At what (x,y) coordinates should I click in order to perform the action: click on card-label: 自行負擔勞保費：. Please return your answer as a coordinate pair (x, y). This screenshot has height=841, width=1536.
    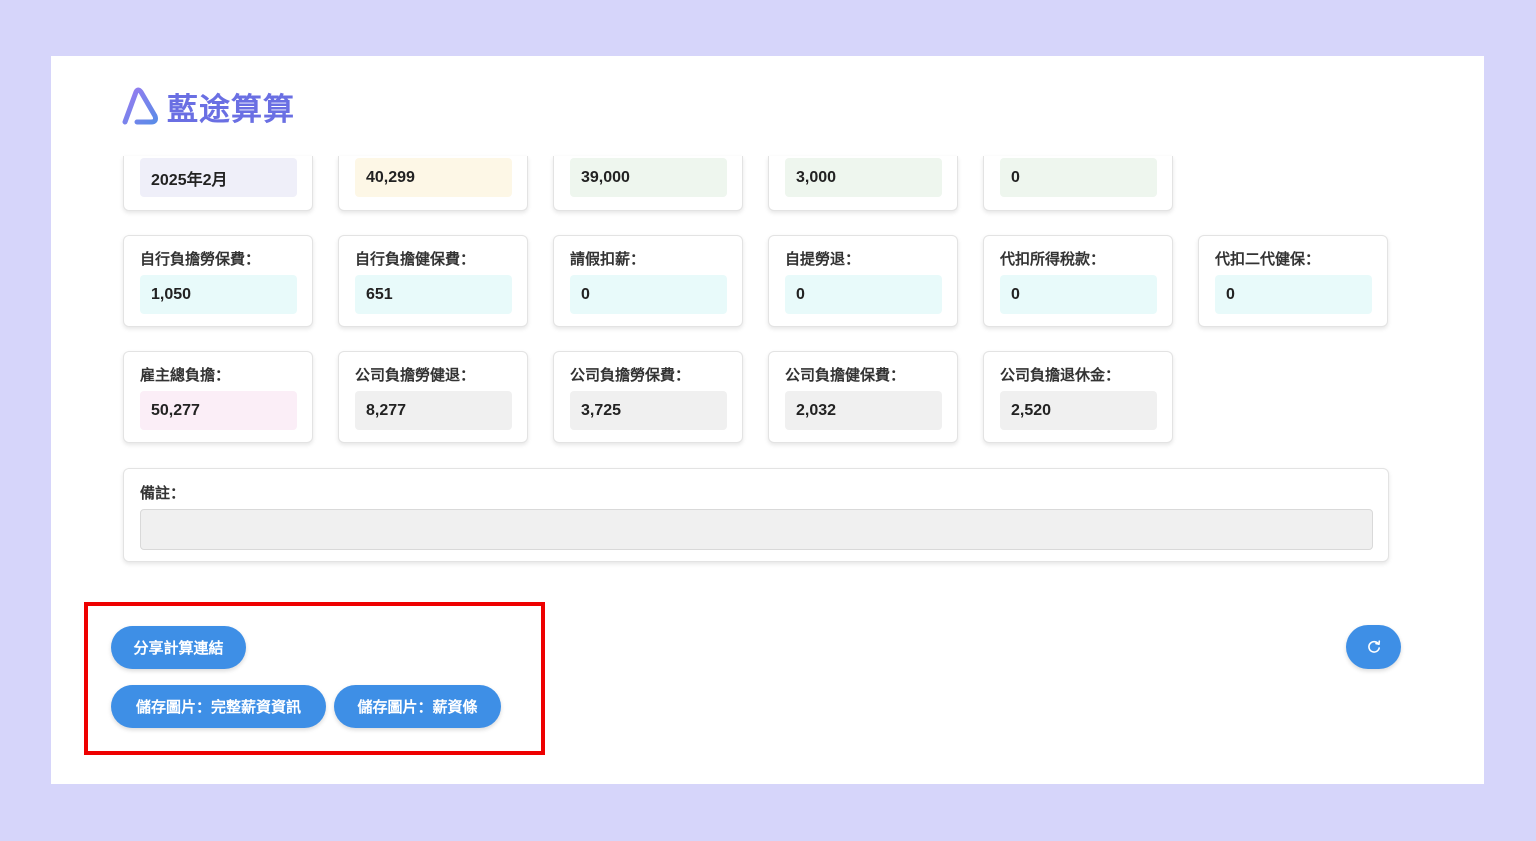
    Looking at the image, I should click on (200, 259).